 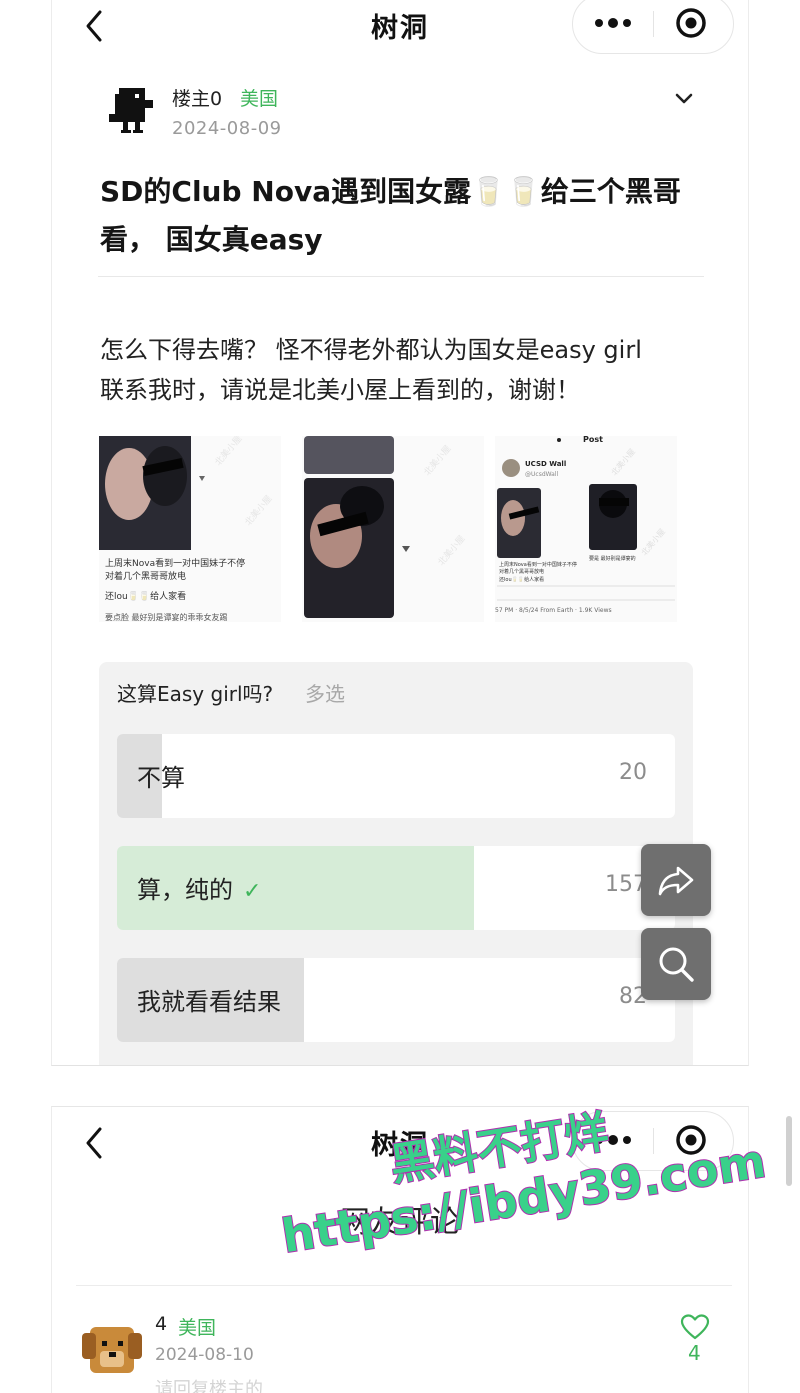 What do you see at coordinates (691, 23) in the screenshot?
I see `close-target-icon` at bounding box center [691, 23].